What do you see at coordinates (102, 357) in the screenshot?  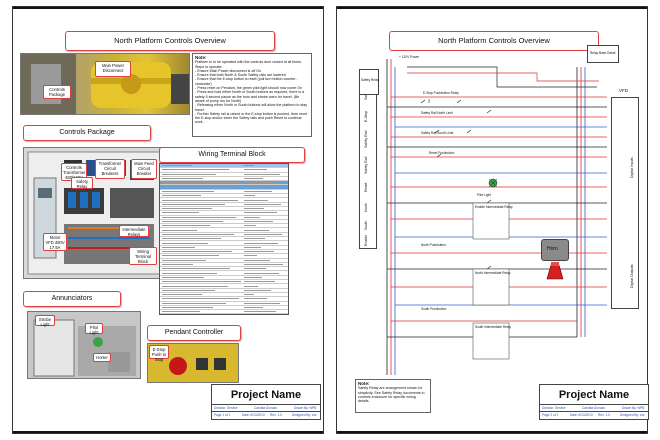 I see `horn-callout: Horter` at bounding box center [102, 357].